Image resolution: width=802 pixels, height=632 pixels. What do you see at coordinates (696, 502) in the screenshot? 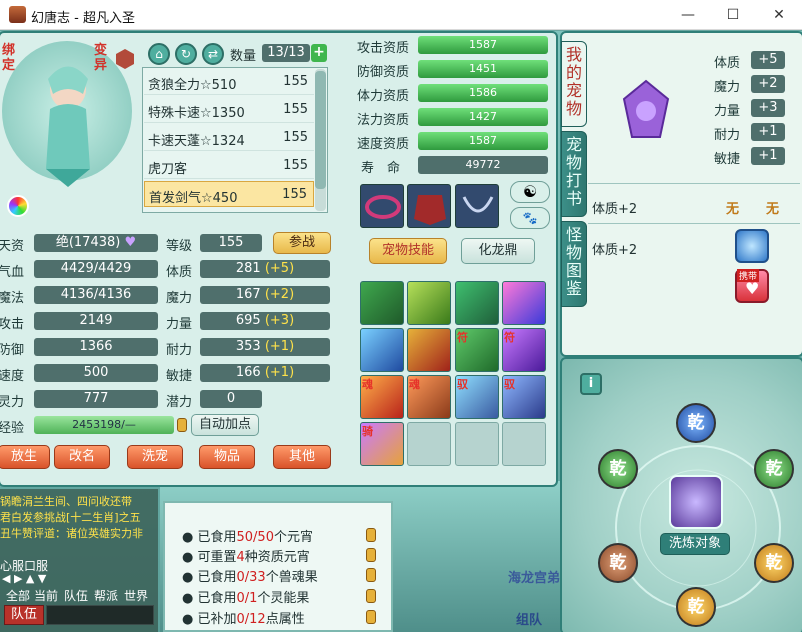
I see `wash-target-avatar` at bounding box center [696, 502].